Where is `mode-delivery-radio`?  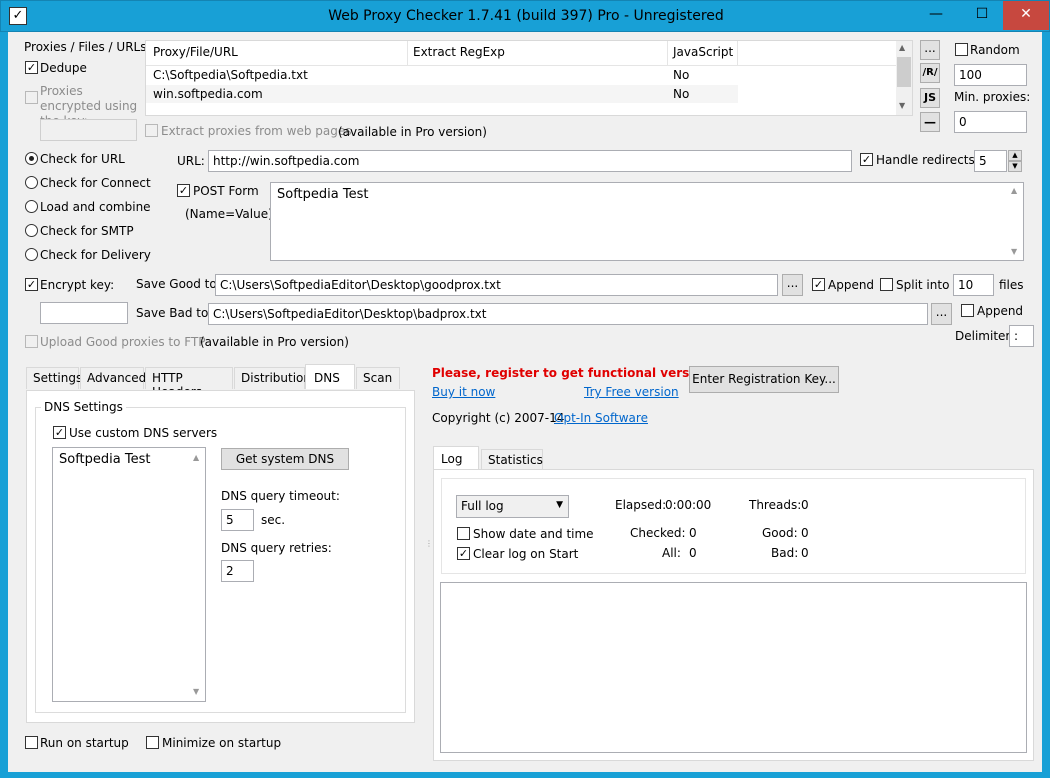 mode-delivery-radio is located at coordinates (31, 254).